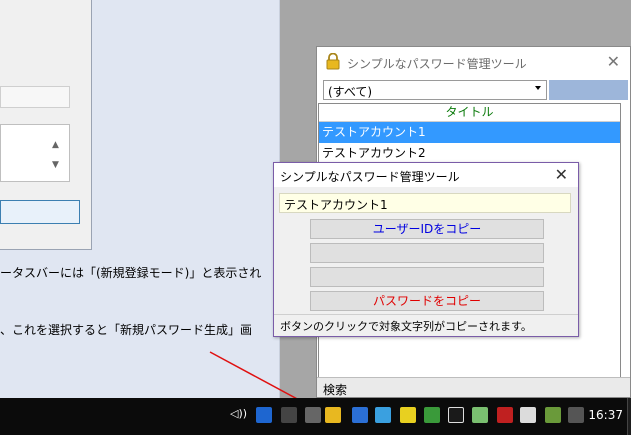 The image size is (631, 435). Describe the element at coordinates (313, 415) in the screenshot. I see `pen-icon` at that location.